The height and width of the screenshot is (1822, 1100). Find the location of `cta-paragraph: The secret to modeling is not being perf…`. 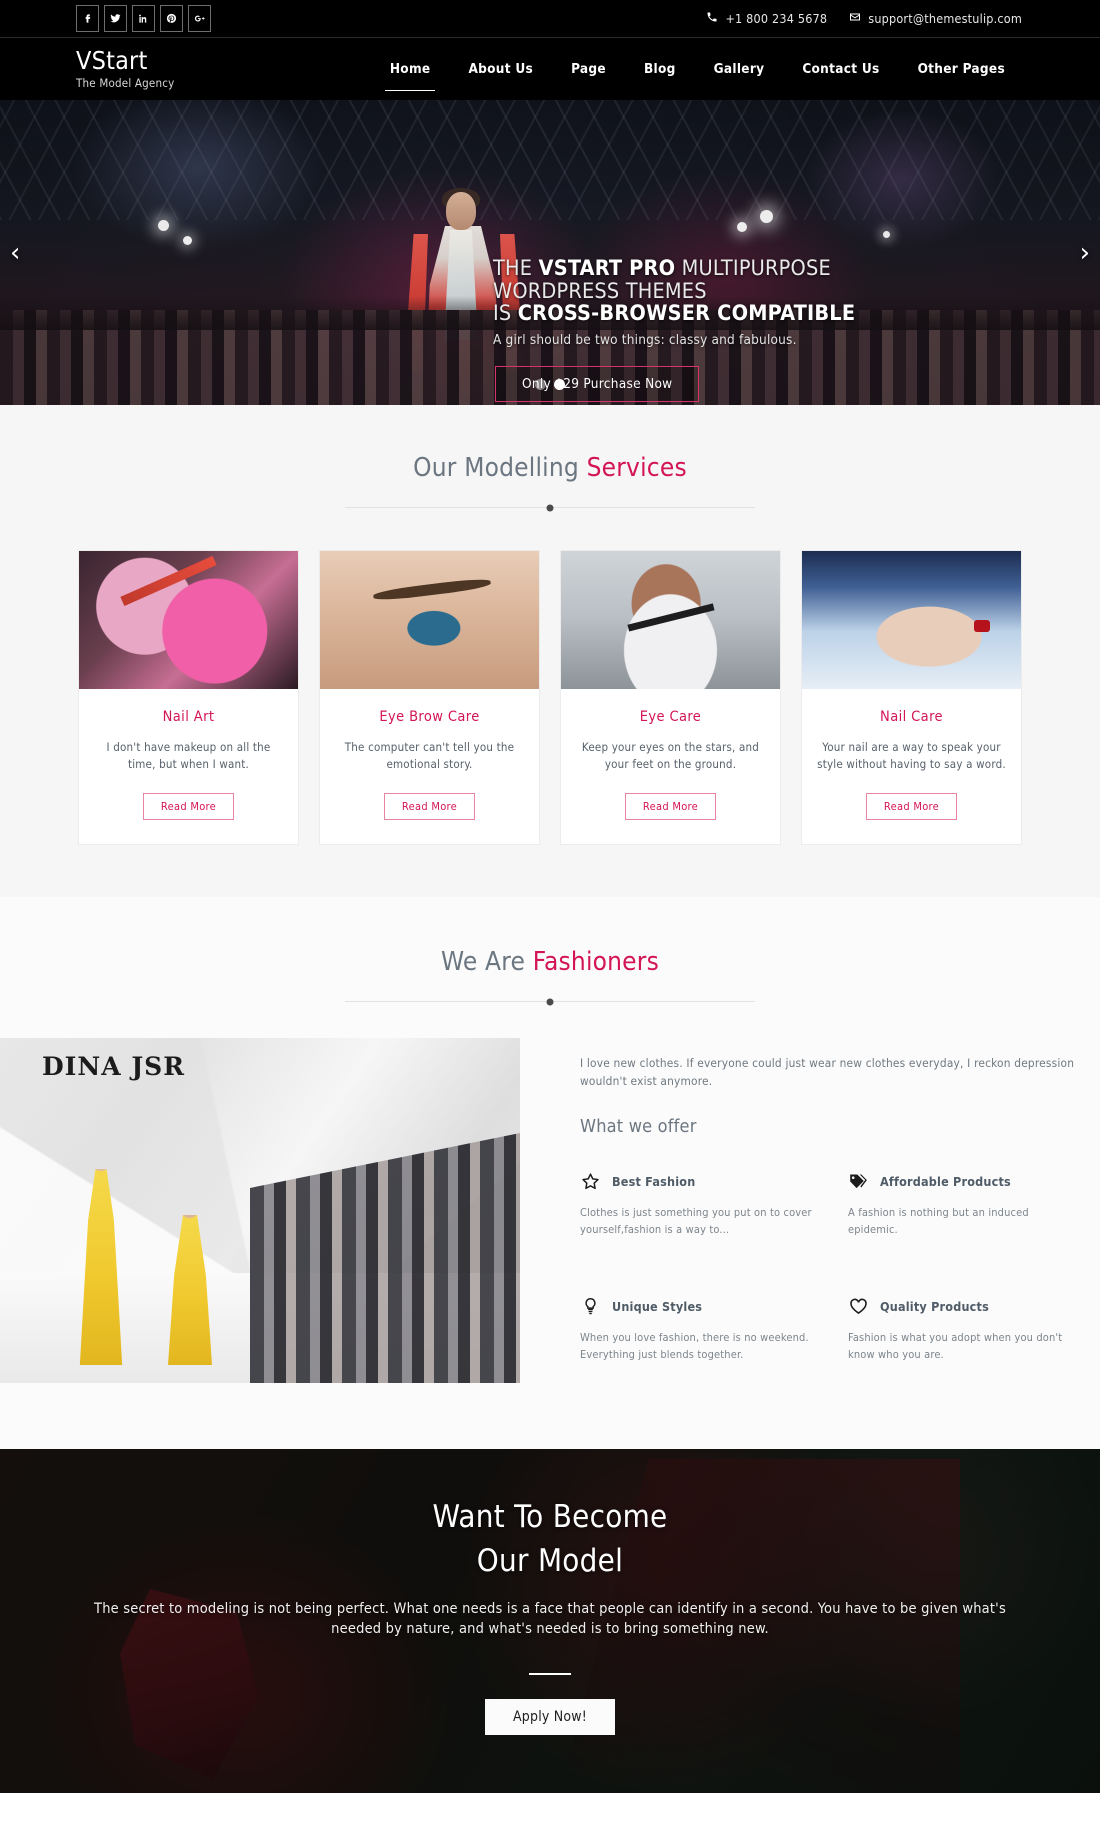

cta-paragraph: The secret to modeling is not being perf… is located at coordinates (550, 1619).